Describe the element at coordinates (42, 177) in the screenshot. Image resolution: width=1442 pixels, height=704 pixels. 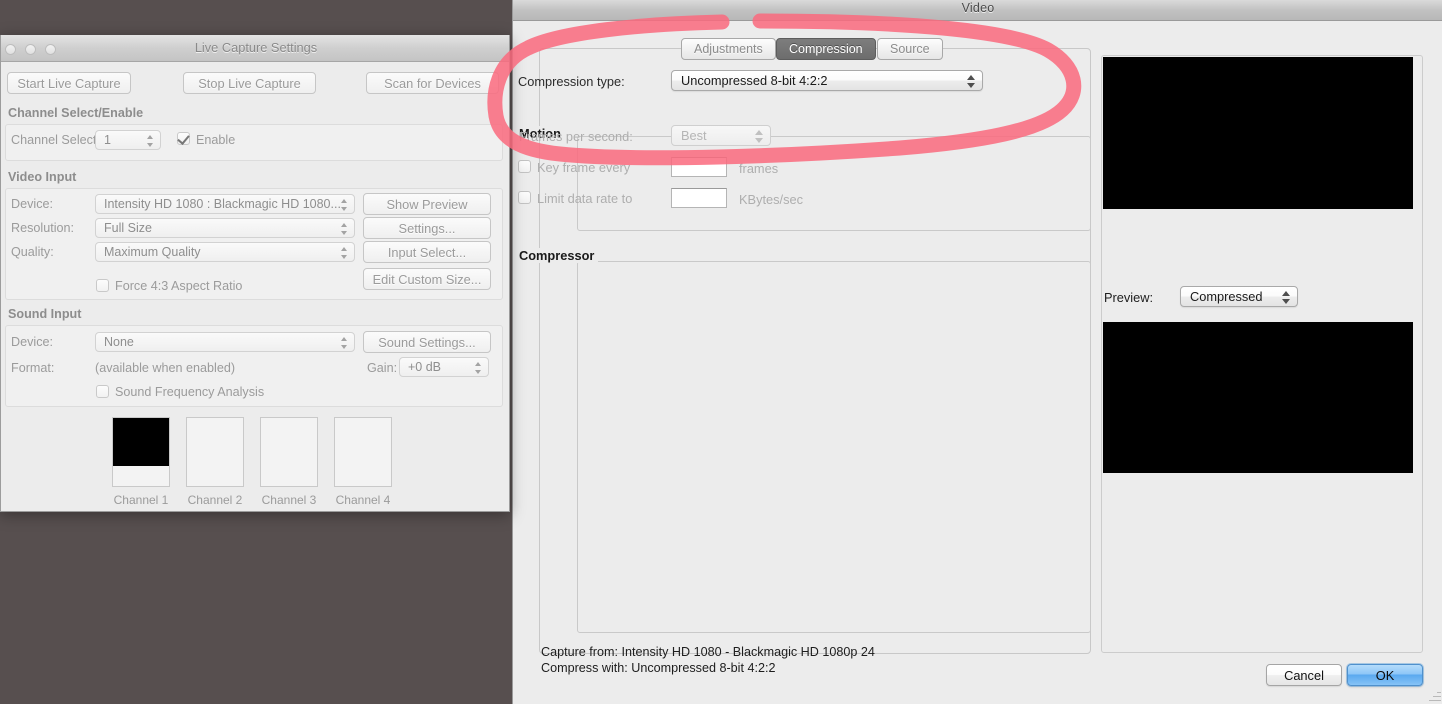
I see `video-input-section-title: Video Input` at that location.